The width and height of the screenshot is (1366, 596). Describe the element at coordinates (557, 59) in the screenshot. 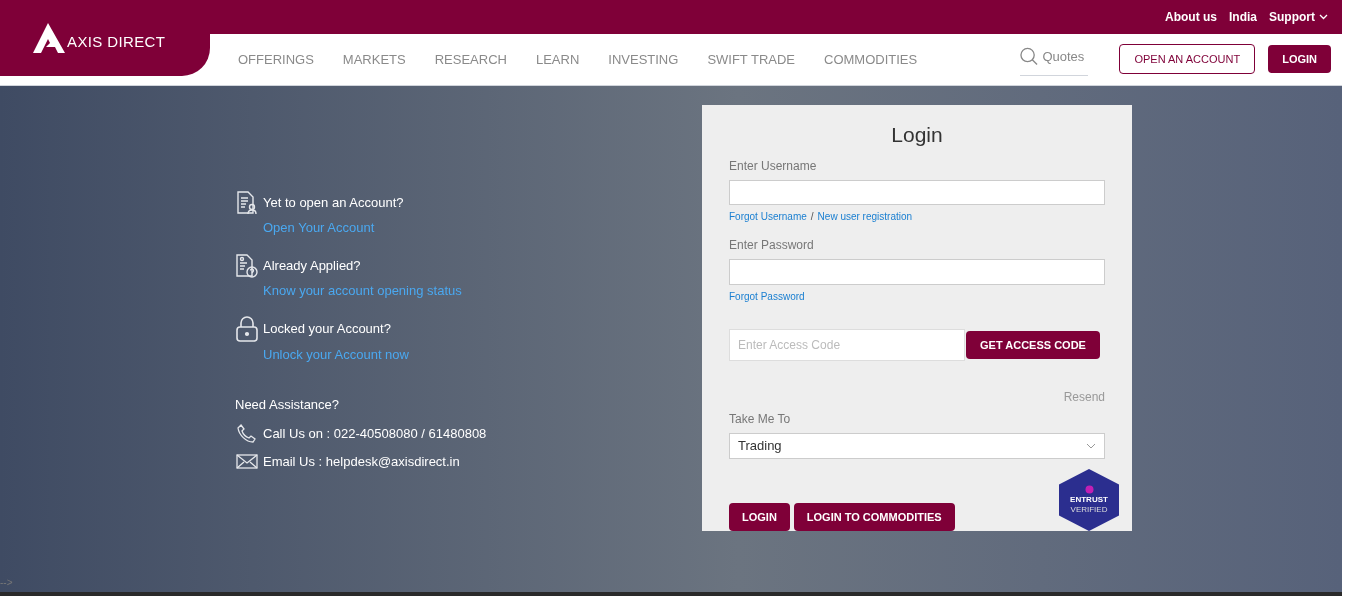

I see `nav-link: LEARN` at that location.